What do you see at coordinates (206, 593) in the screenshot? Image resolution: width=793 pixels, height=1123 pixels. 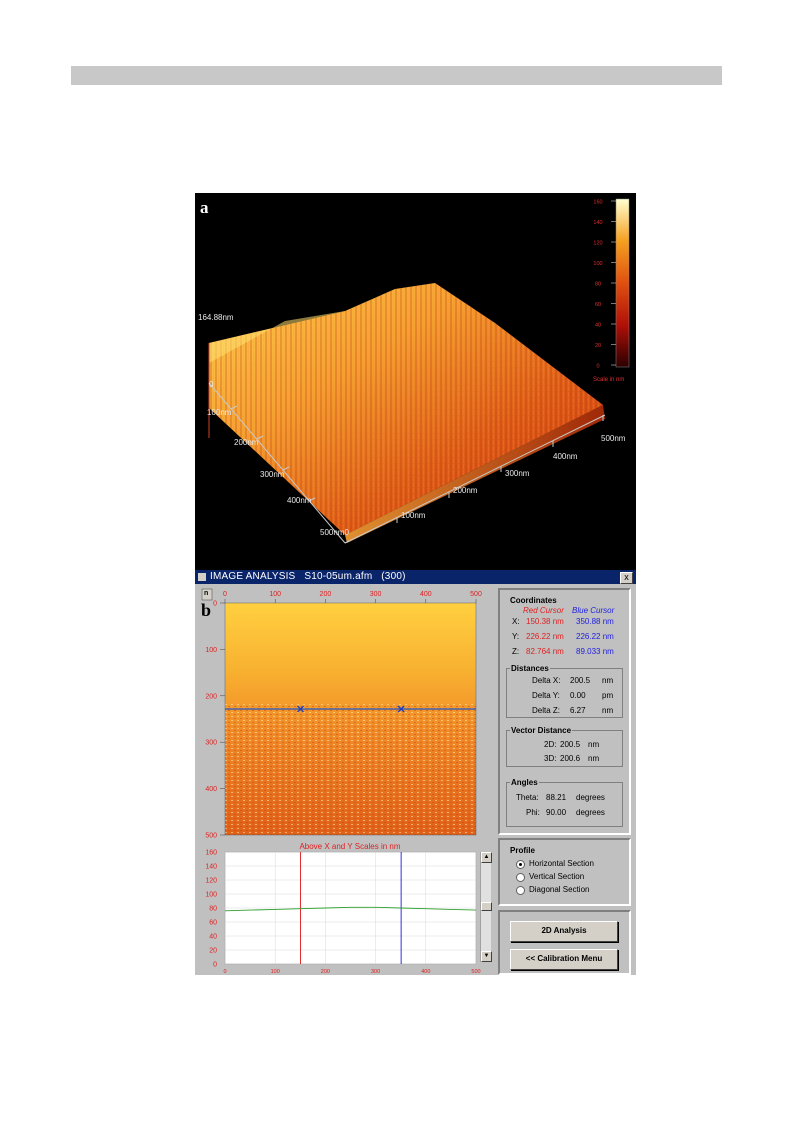 I see `corner-label: n` at bounding box center [206, 593].